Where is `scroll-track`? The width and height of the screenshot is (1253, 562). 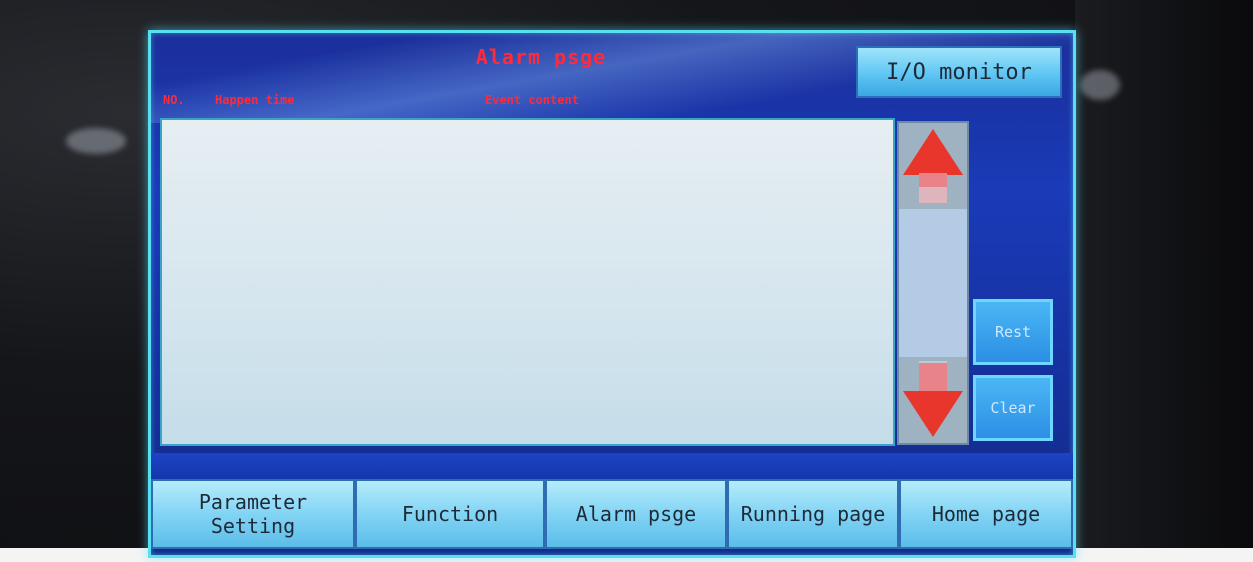
scroll-track is located at coordinates (933, 283).